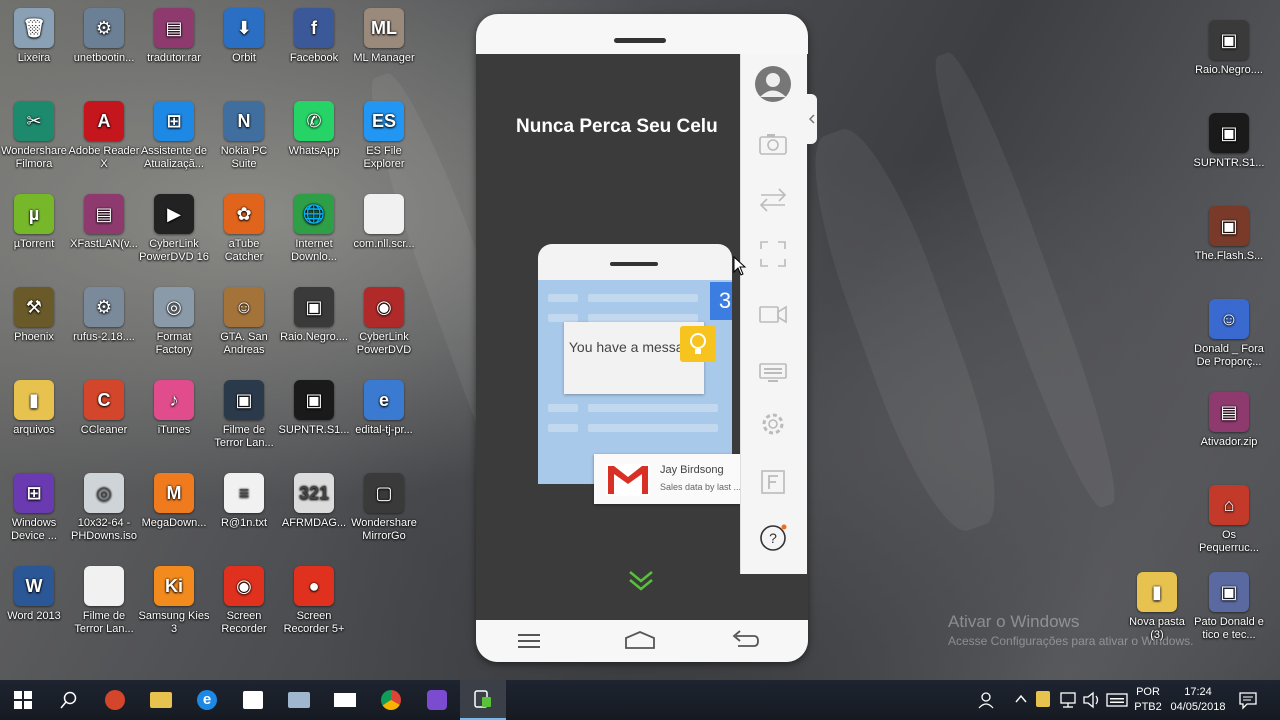 The width and height of the screenshot is (1280, 720). Describe the element at coordinates (243, 523) in the screenshot. I see `desktop-icon-label: R@1n.txt` at that location.